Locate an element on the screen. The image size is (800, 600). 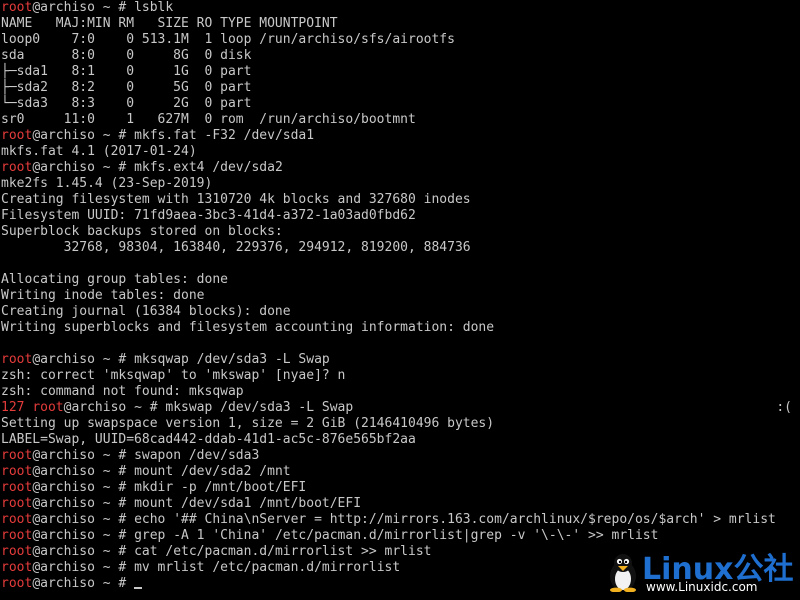
output-text: NAME MAJ:MIN RM SIZE RO TYPE MOUNTPOINT is located at coordinates (169, 23).